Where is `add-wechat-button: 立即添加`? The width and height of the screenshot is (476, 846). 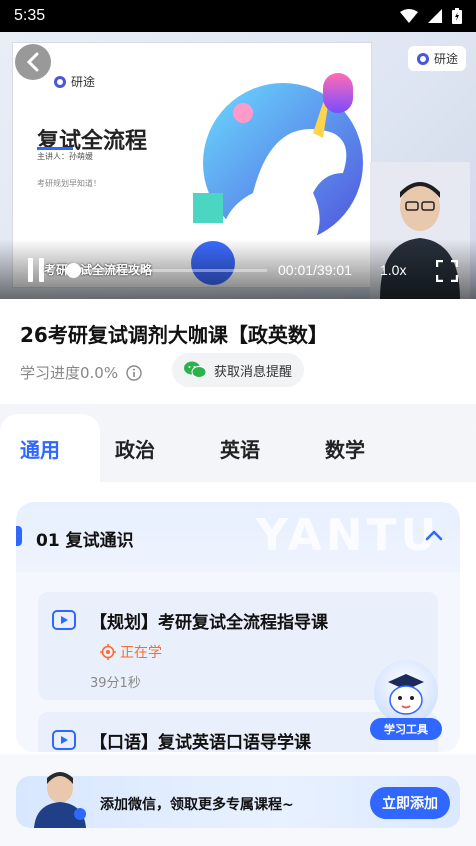
add-wechat-button: 立即添加 is located at coordinates (410, 803).